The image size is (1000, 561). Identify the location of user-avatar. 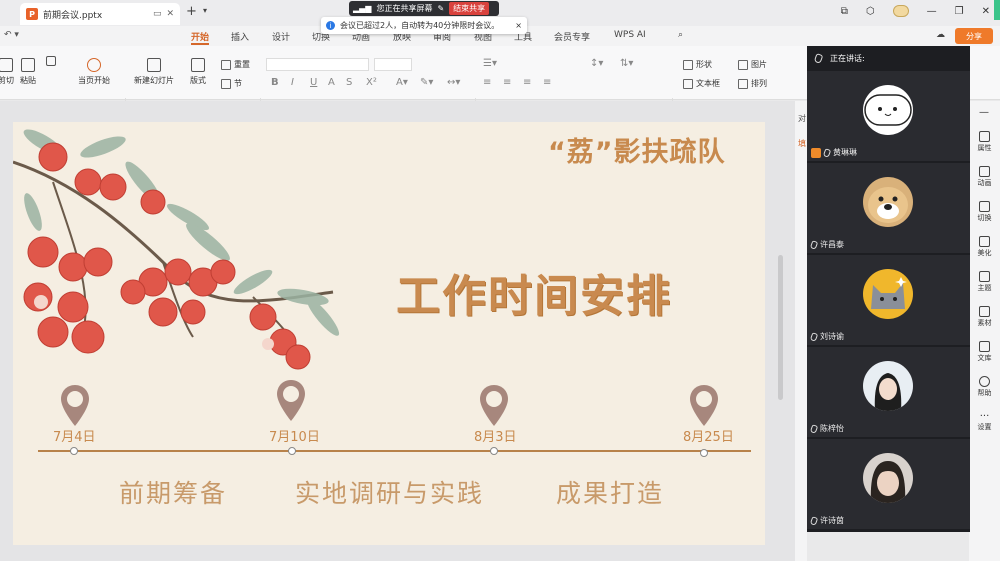
(900, 11).